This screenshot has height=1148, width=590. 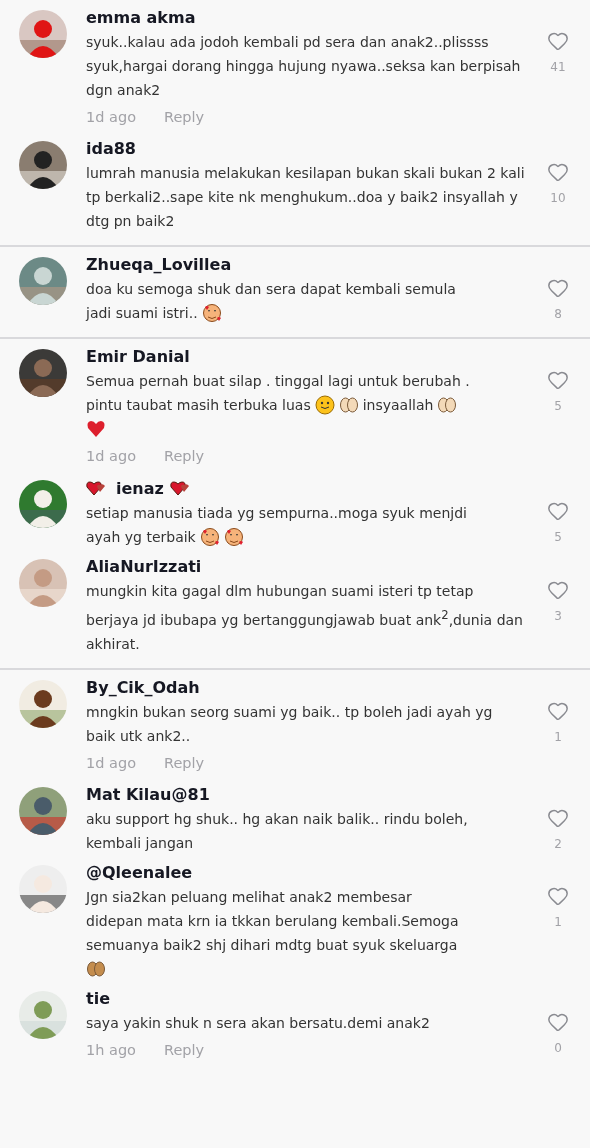 What do you see at coordinates (324, 405) in the screenshot?
I see `smiling-face-emoji-icon` at bounding box center [324, 405].